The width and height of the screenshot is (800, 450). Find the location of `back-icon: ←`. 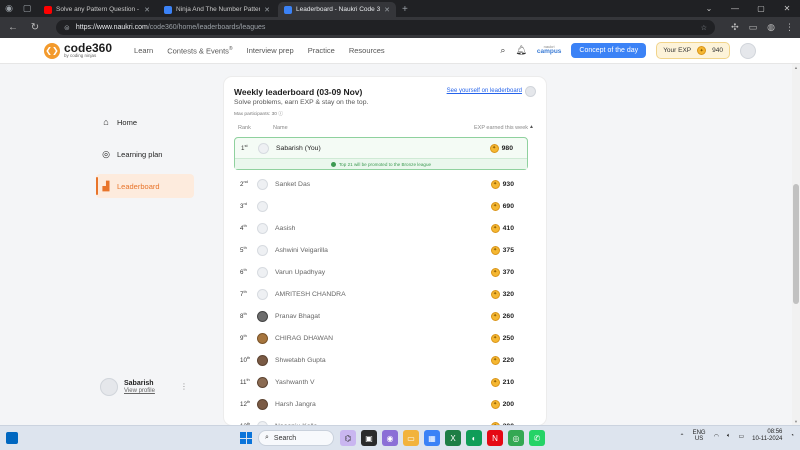

back-icon: ← is located at coordinates (13, 27).